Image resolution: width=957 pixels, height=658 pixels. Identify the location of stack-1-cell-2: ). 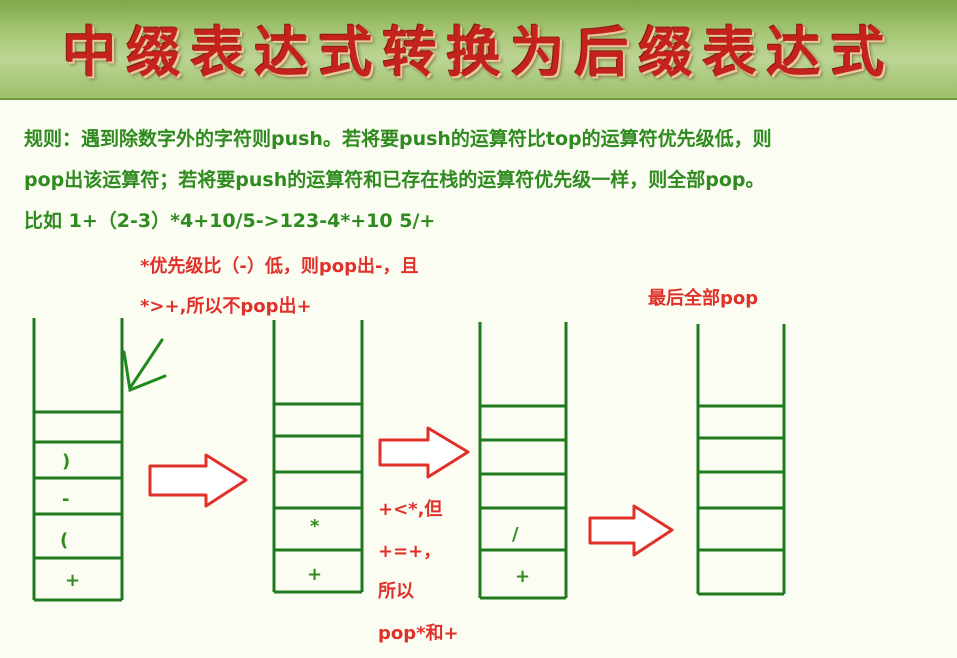
(66, 461).